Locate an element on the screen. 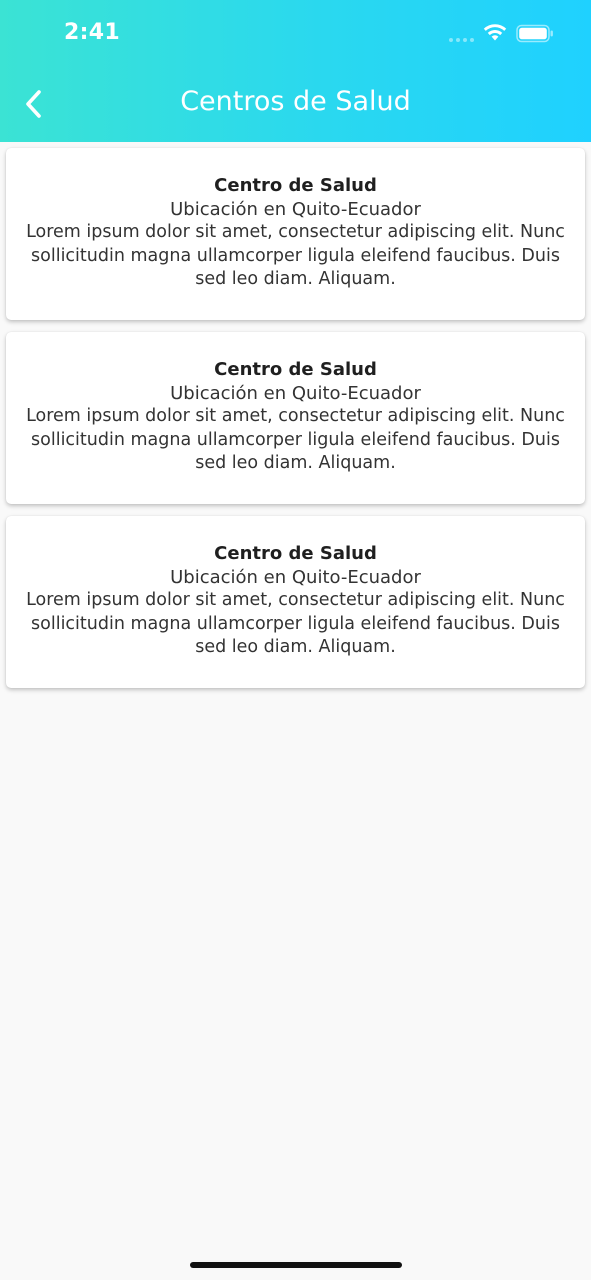 The width and height of the screenshot is (591, 1280). status-time: 2:41 is located at coordinates (92, 32).